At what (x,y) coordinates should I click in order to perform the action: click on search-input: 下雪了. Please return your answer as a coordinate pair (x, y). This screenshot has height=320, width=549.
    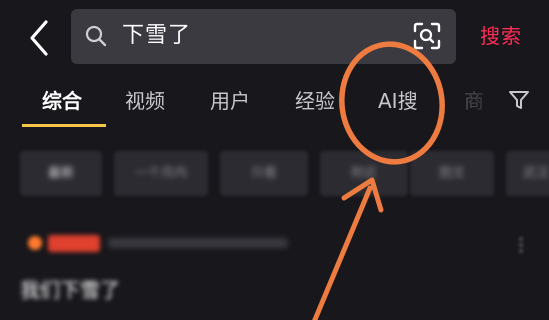
    Looking at the image, I should click on (263, 36).